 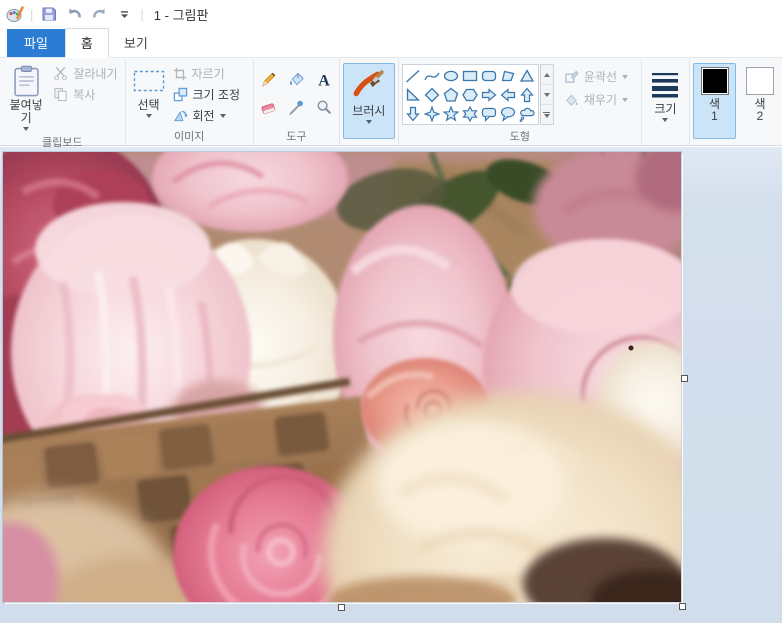 I want to click on undo-icon, so click(x=74, y=14).